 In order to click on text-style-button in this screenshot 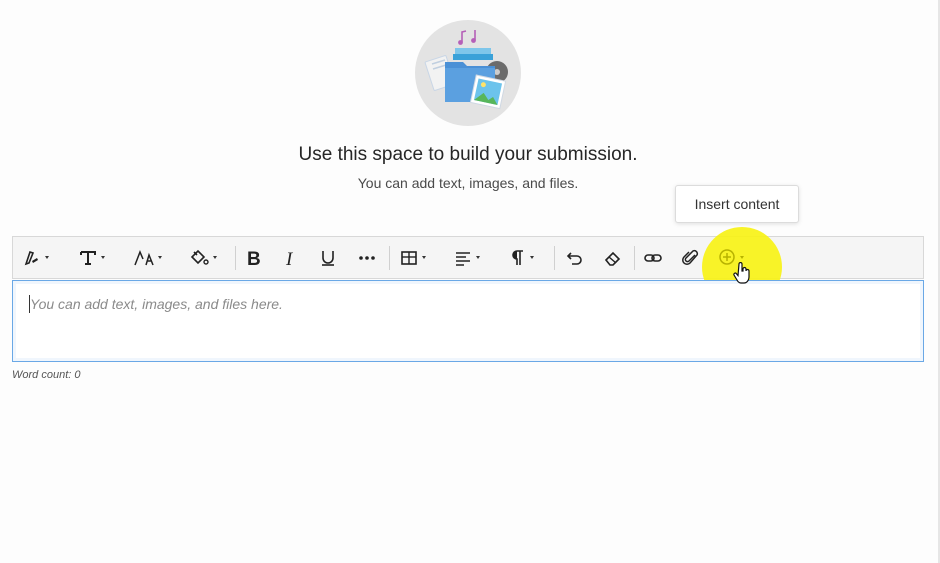, I will do `click(36, 257)`.